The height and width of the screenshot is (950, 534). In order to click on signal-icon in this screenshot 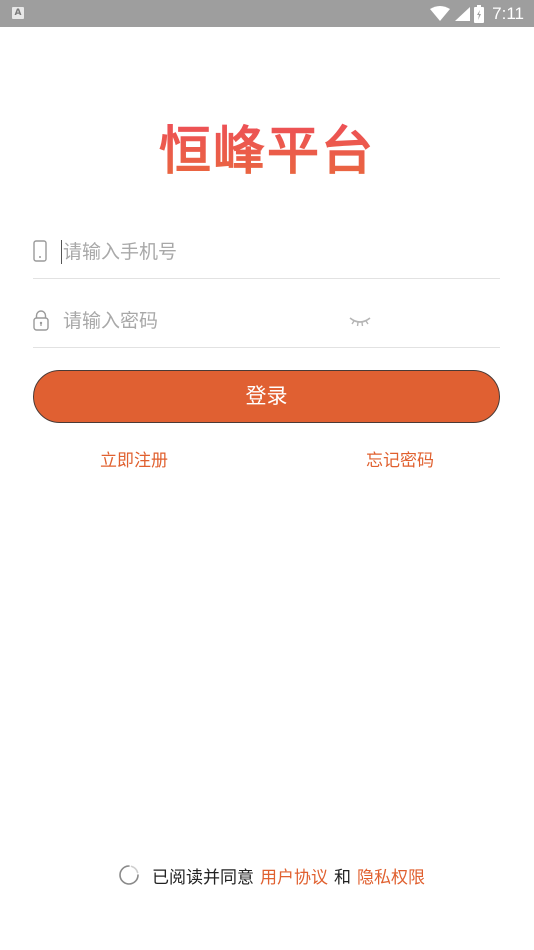, I will do `click(462, 14)`.